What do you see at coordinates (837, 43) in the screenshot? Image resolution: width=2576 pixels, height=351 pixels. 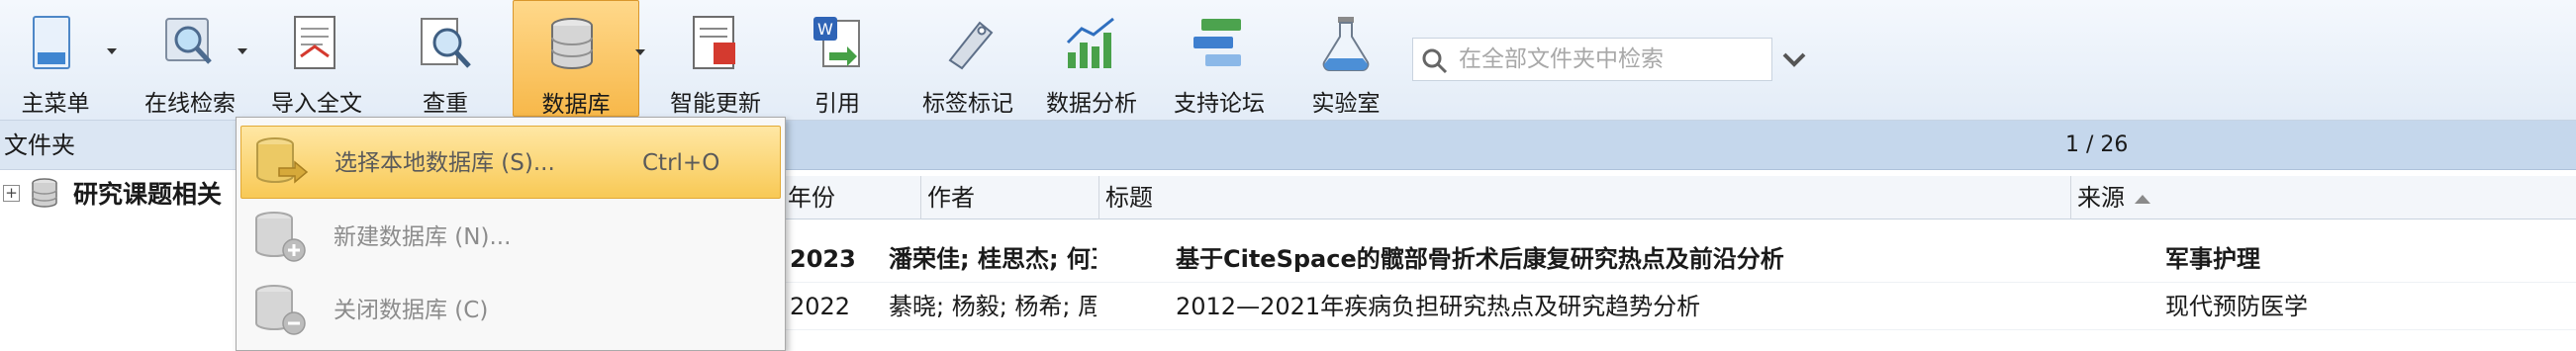 I see `word-cite-icon: W` at bounding box center [837, 43].